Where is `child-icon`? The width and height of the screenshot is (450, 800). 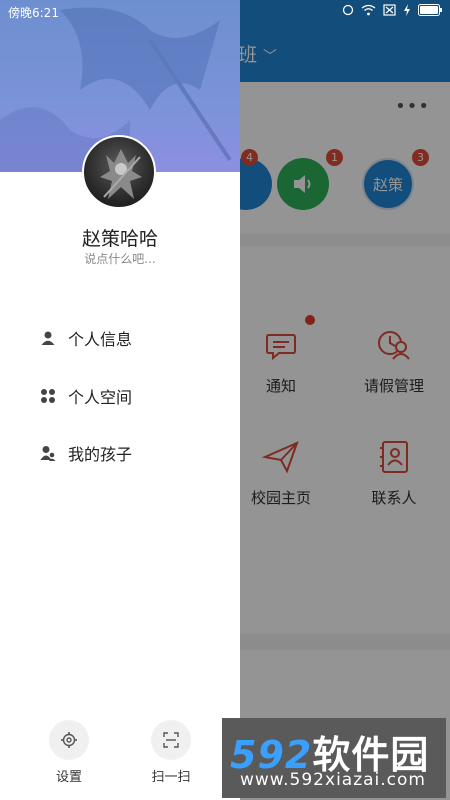 child-icon is located at coordinates (48, 453).